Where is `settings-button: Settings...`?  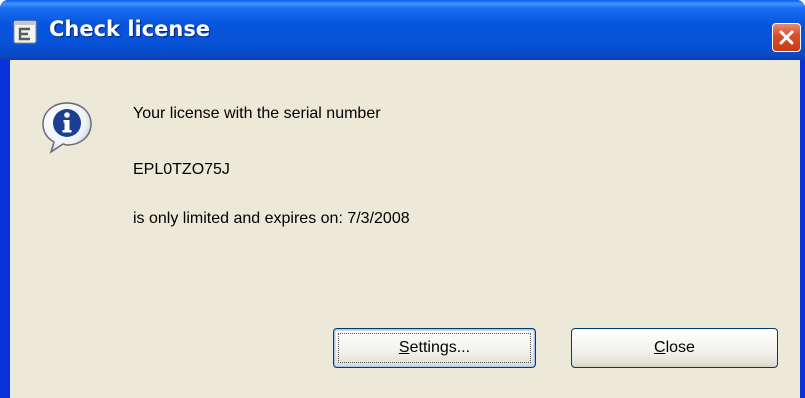 settings-button: Settings... is located at coordinates (434, 348).